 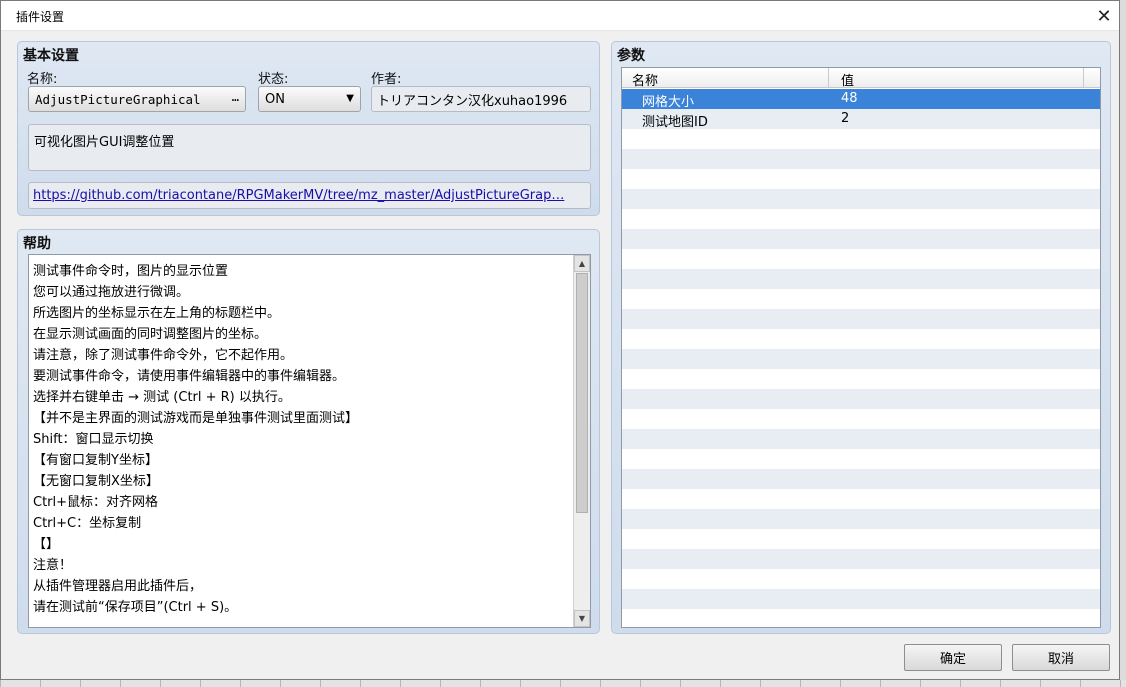 I want to click on help-line: 请在测试前“保存项目”(Ctrl + S)。, so click(x=135, y=607).